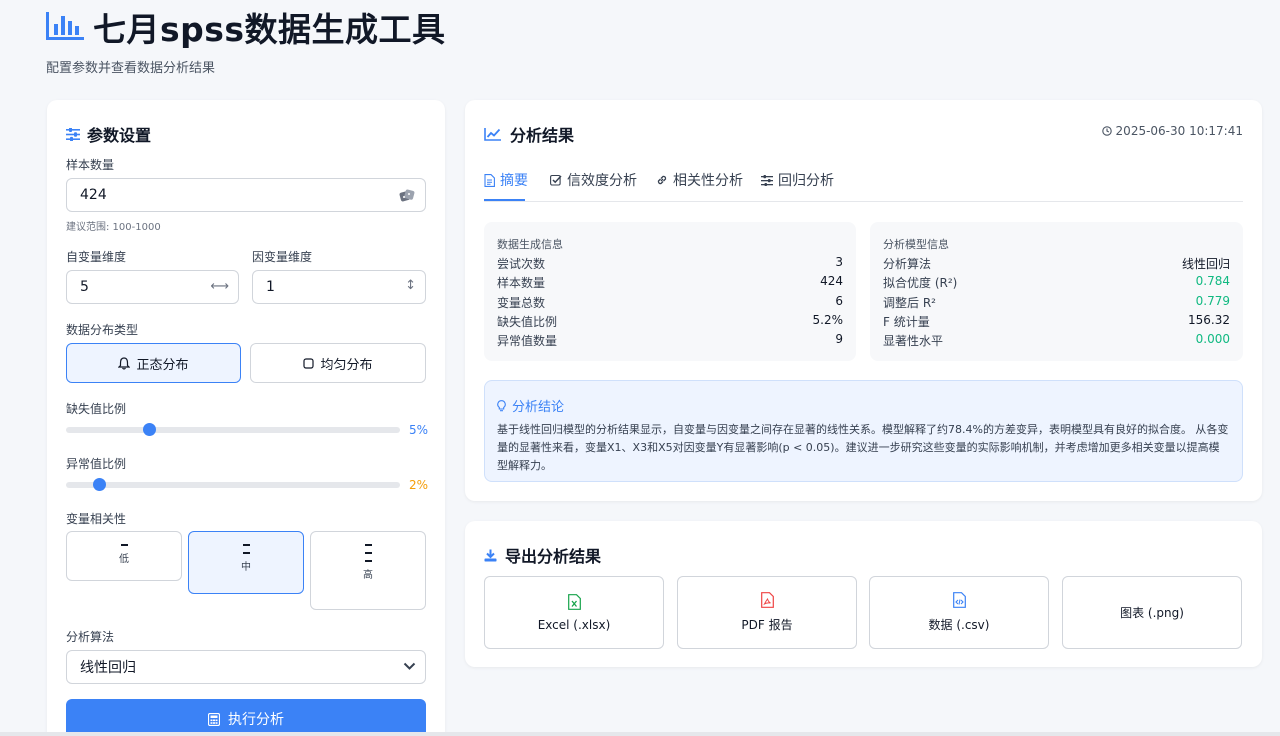 The image size is (1280, 736). I want to click on file-text-icon, so click(489, 180).